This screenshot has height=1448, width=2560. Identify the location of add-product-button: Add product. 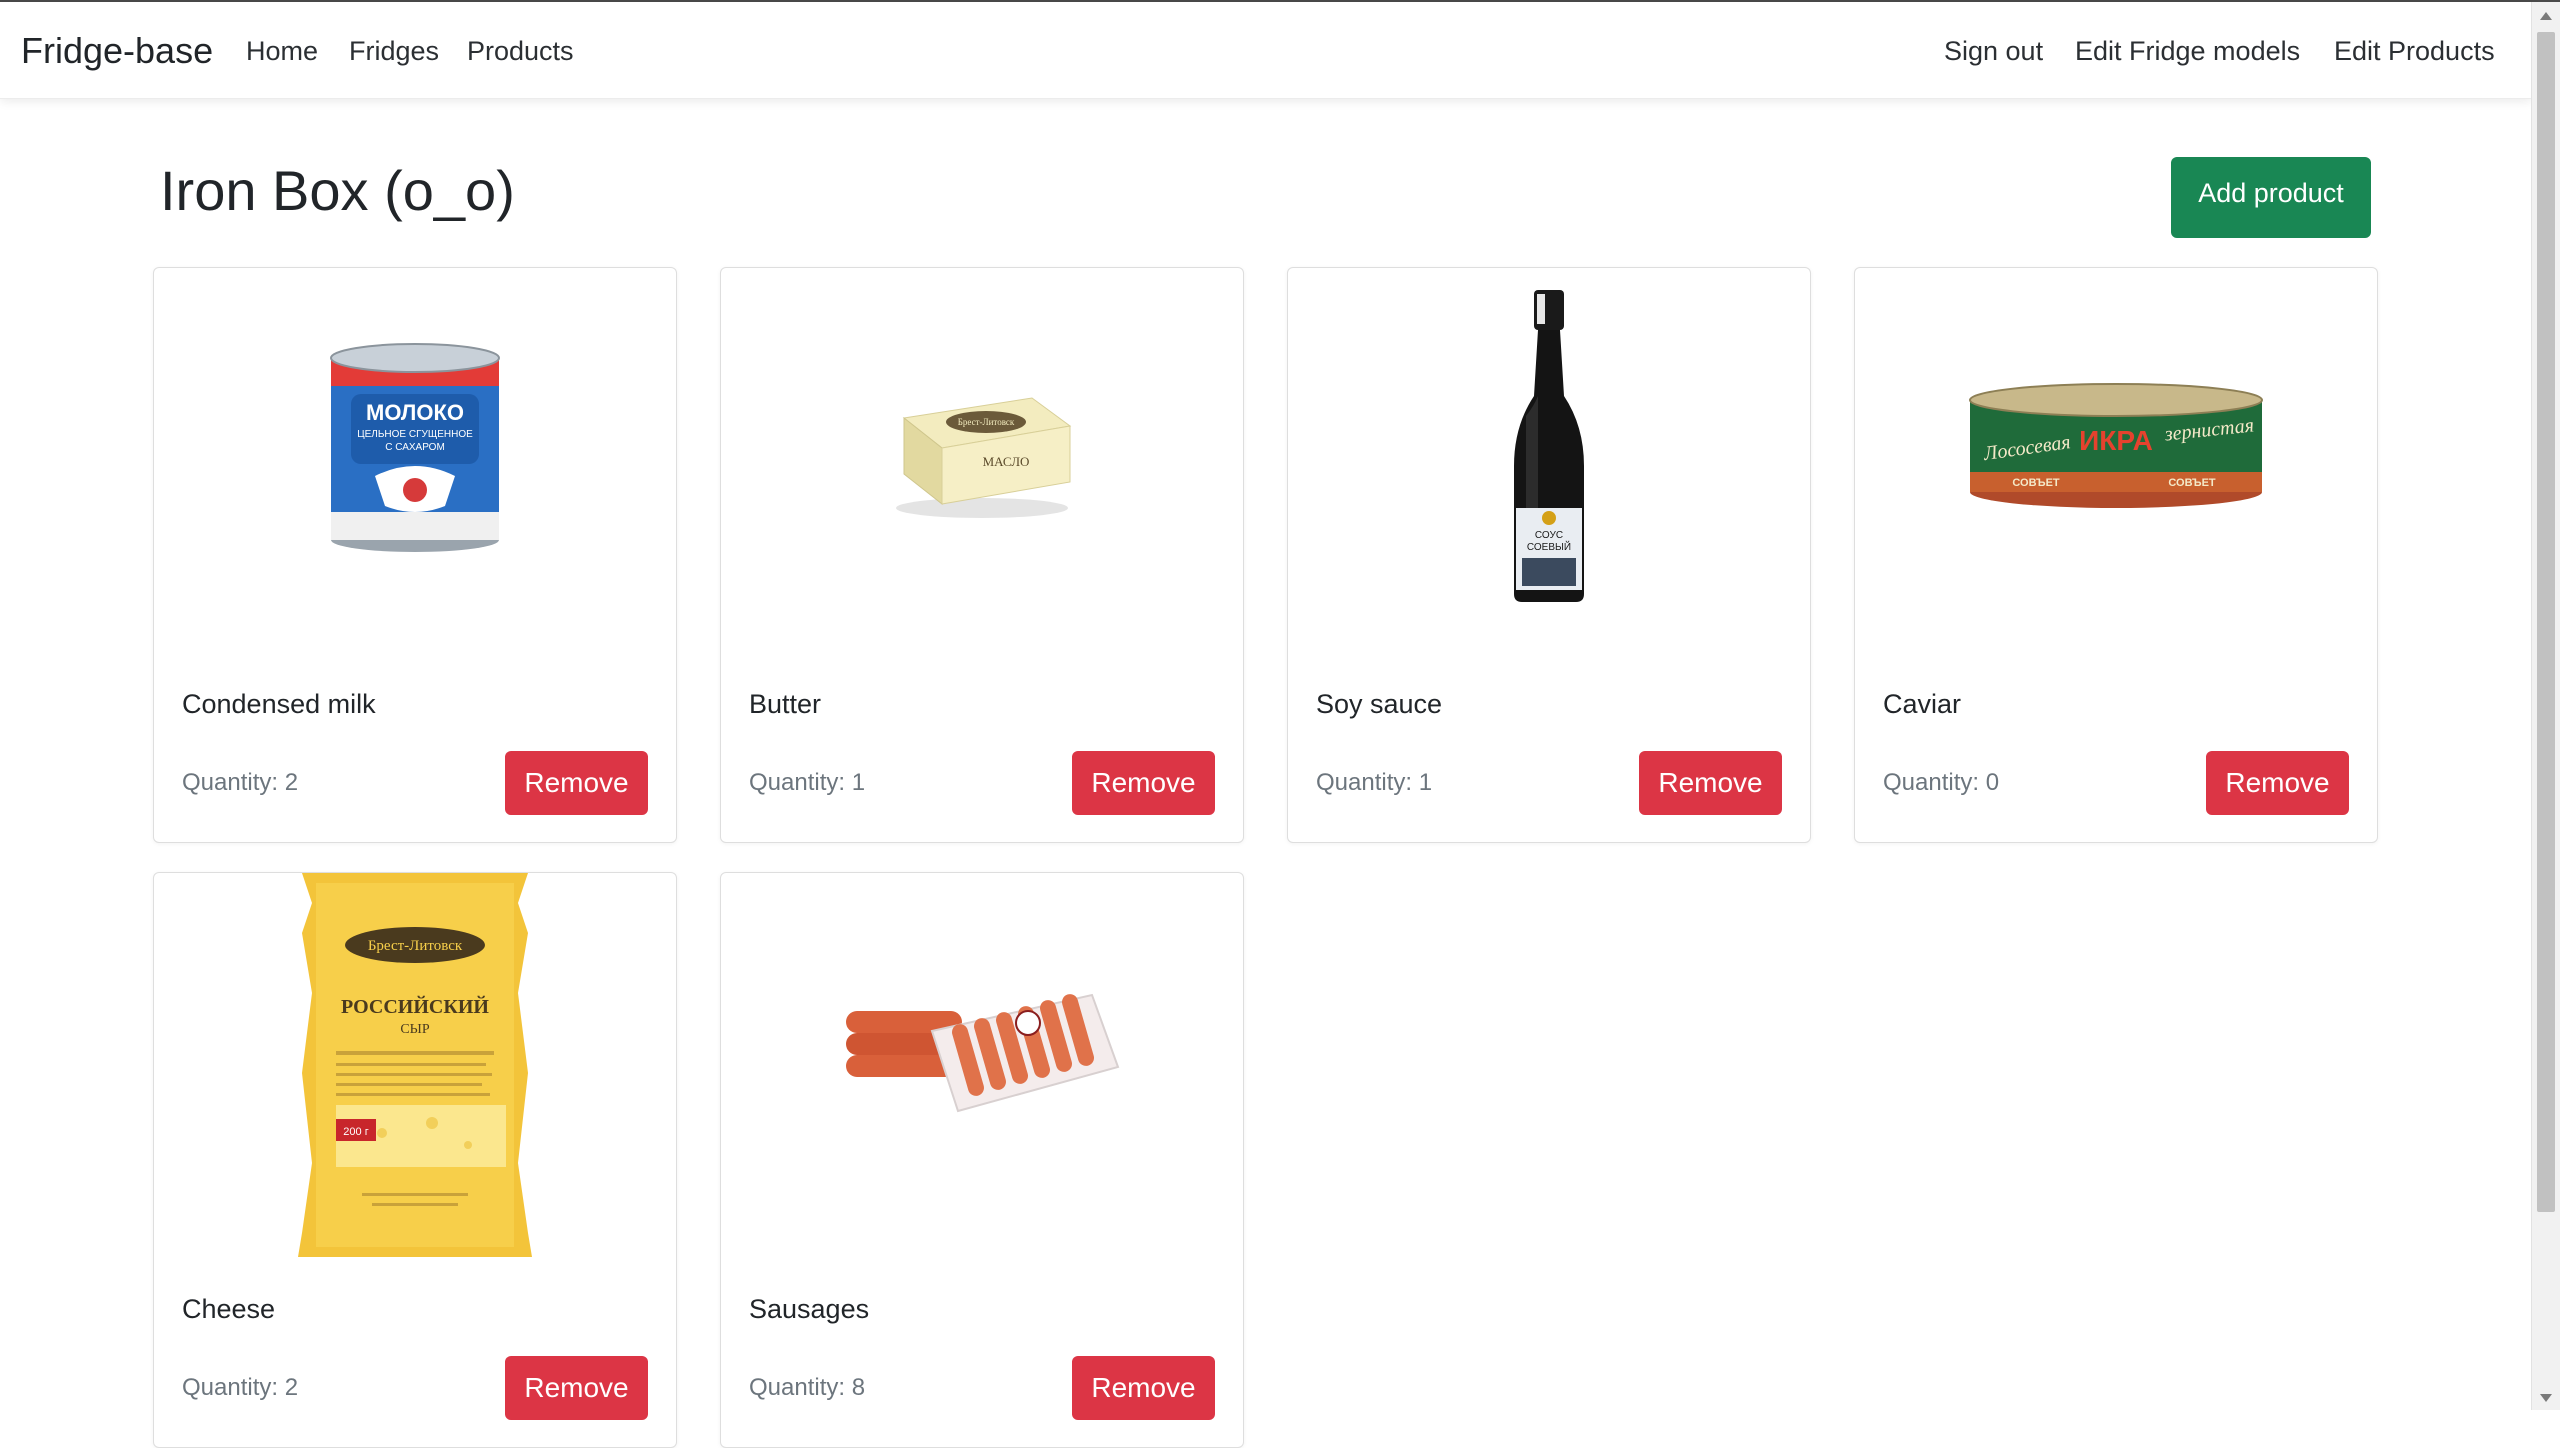
(2271, 197).